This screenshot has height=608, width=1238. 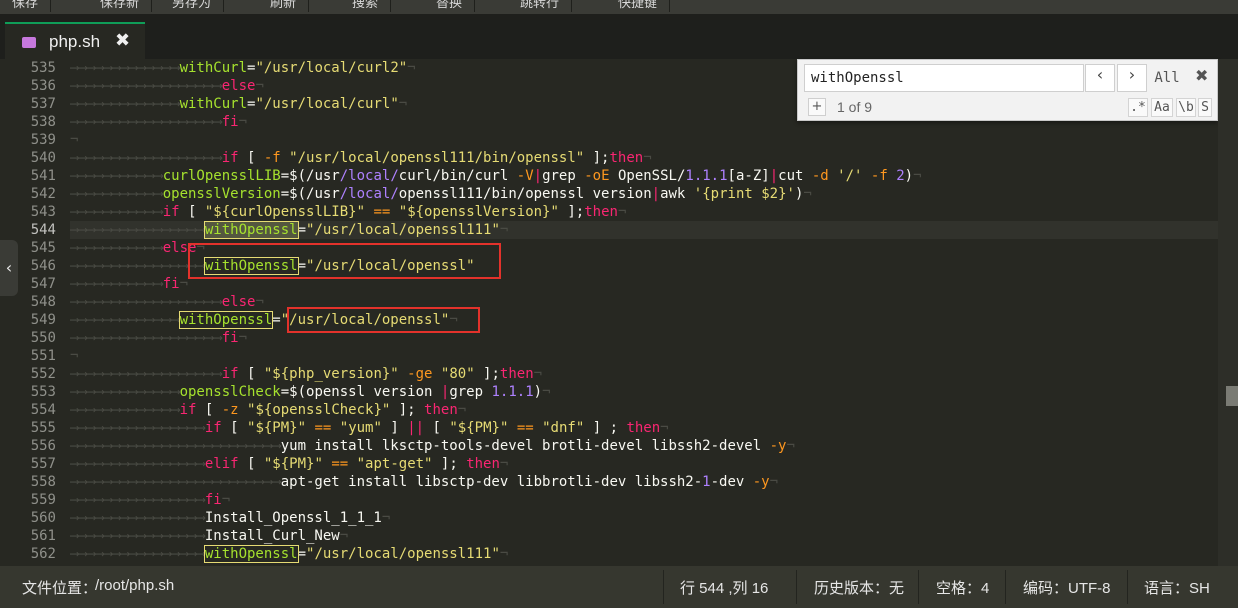 I want to click on vertical-scrollbar, so click(x=1228, y=312).